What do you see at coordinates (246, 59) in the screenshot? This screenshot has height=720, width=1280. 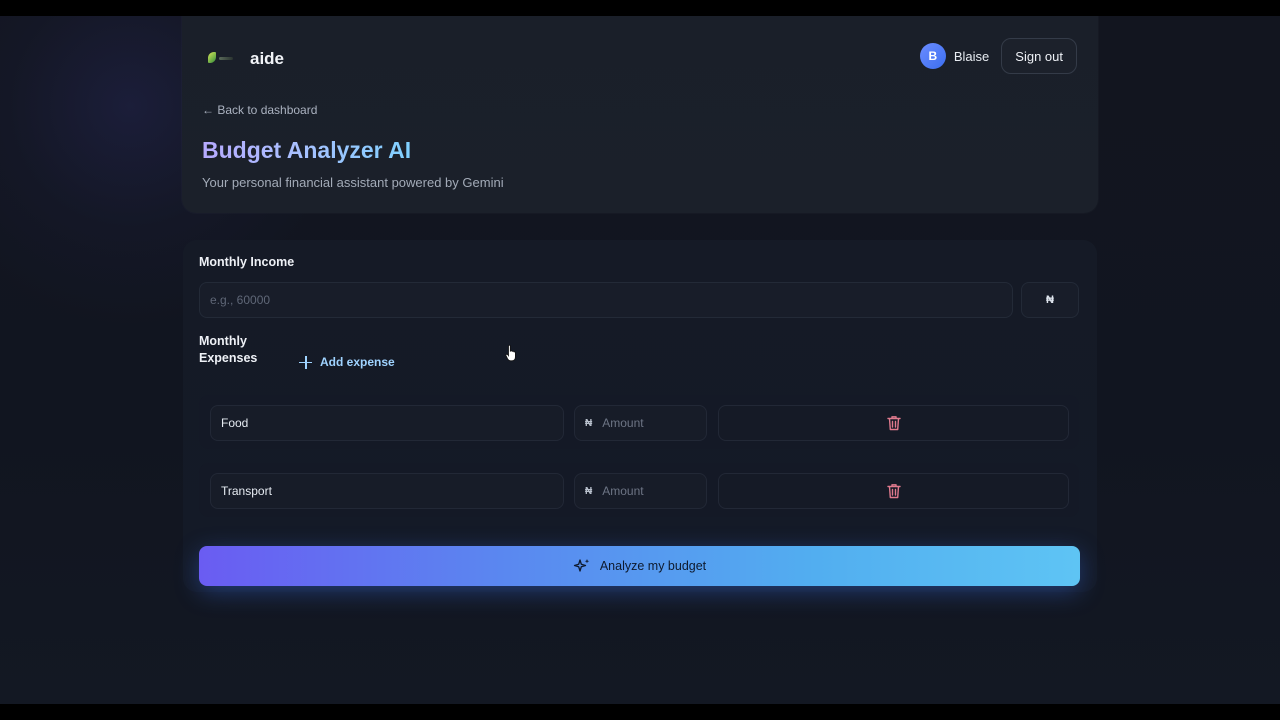 I see `logo: aide` at bounding box center [246, 59].